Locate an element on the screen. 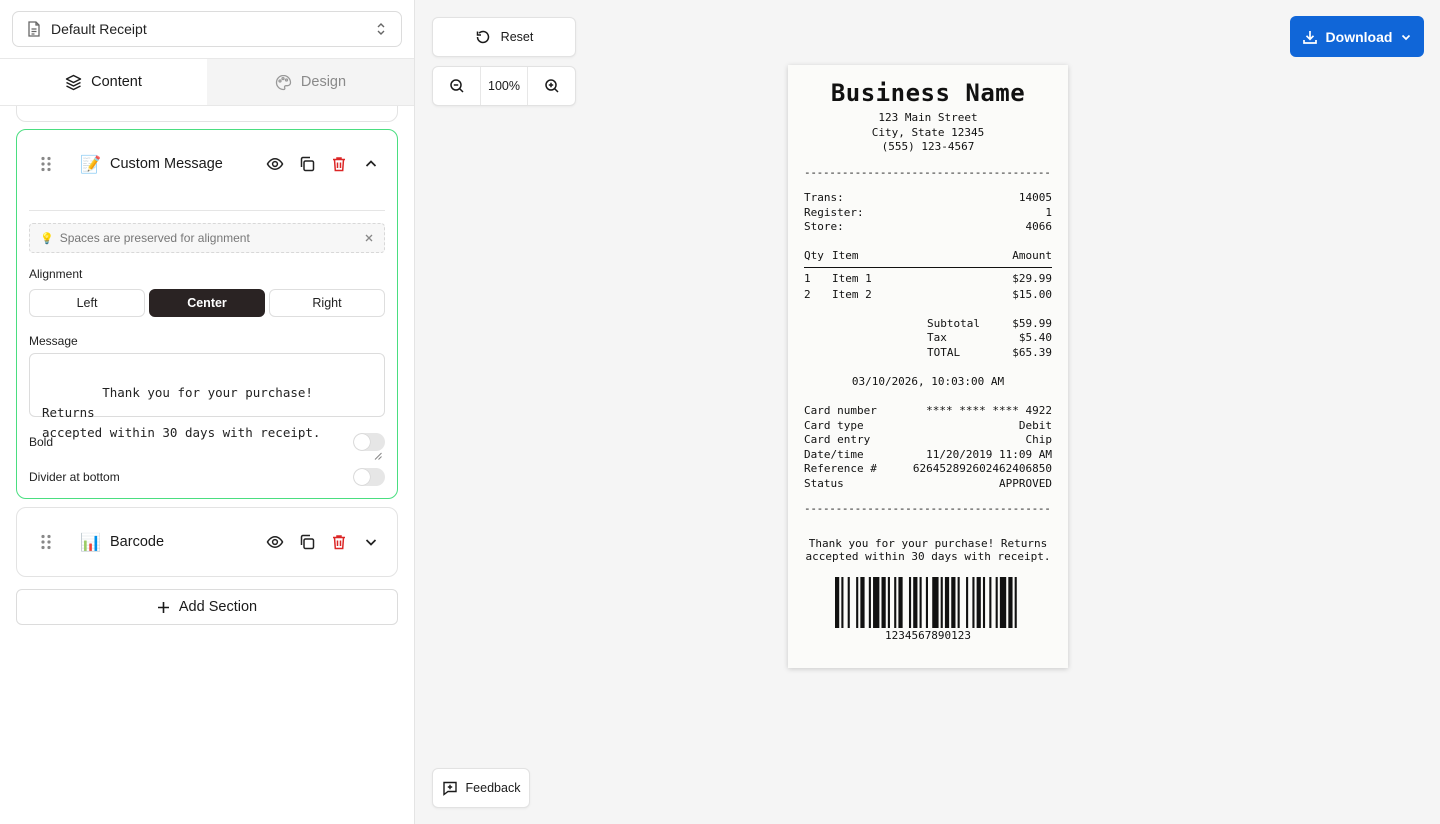 This screenshot has width=1440, height=824. receipt-payment-row: Date/time 11/20/2019 11:09 AM is located at coordinates (928, 454).